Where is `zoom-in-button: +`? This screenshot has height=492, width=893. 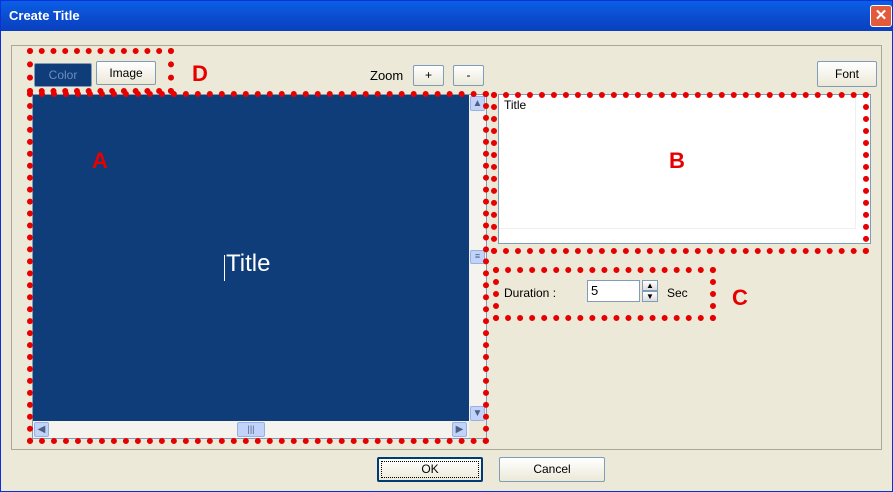 zoom-in-button: + is located at coordinates (428, 75).